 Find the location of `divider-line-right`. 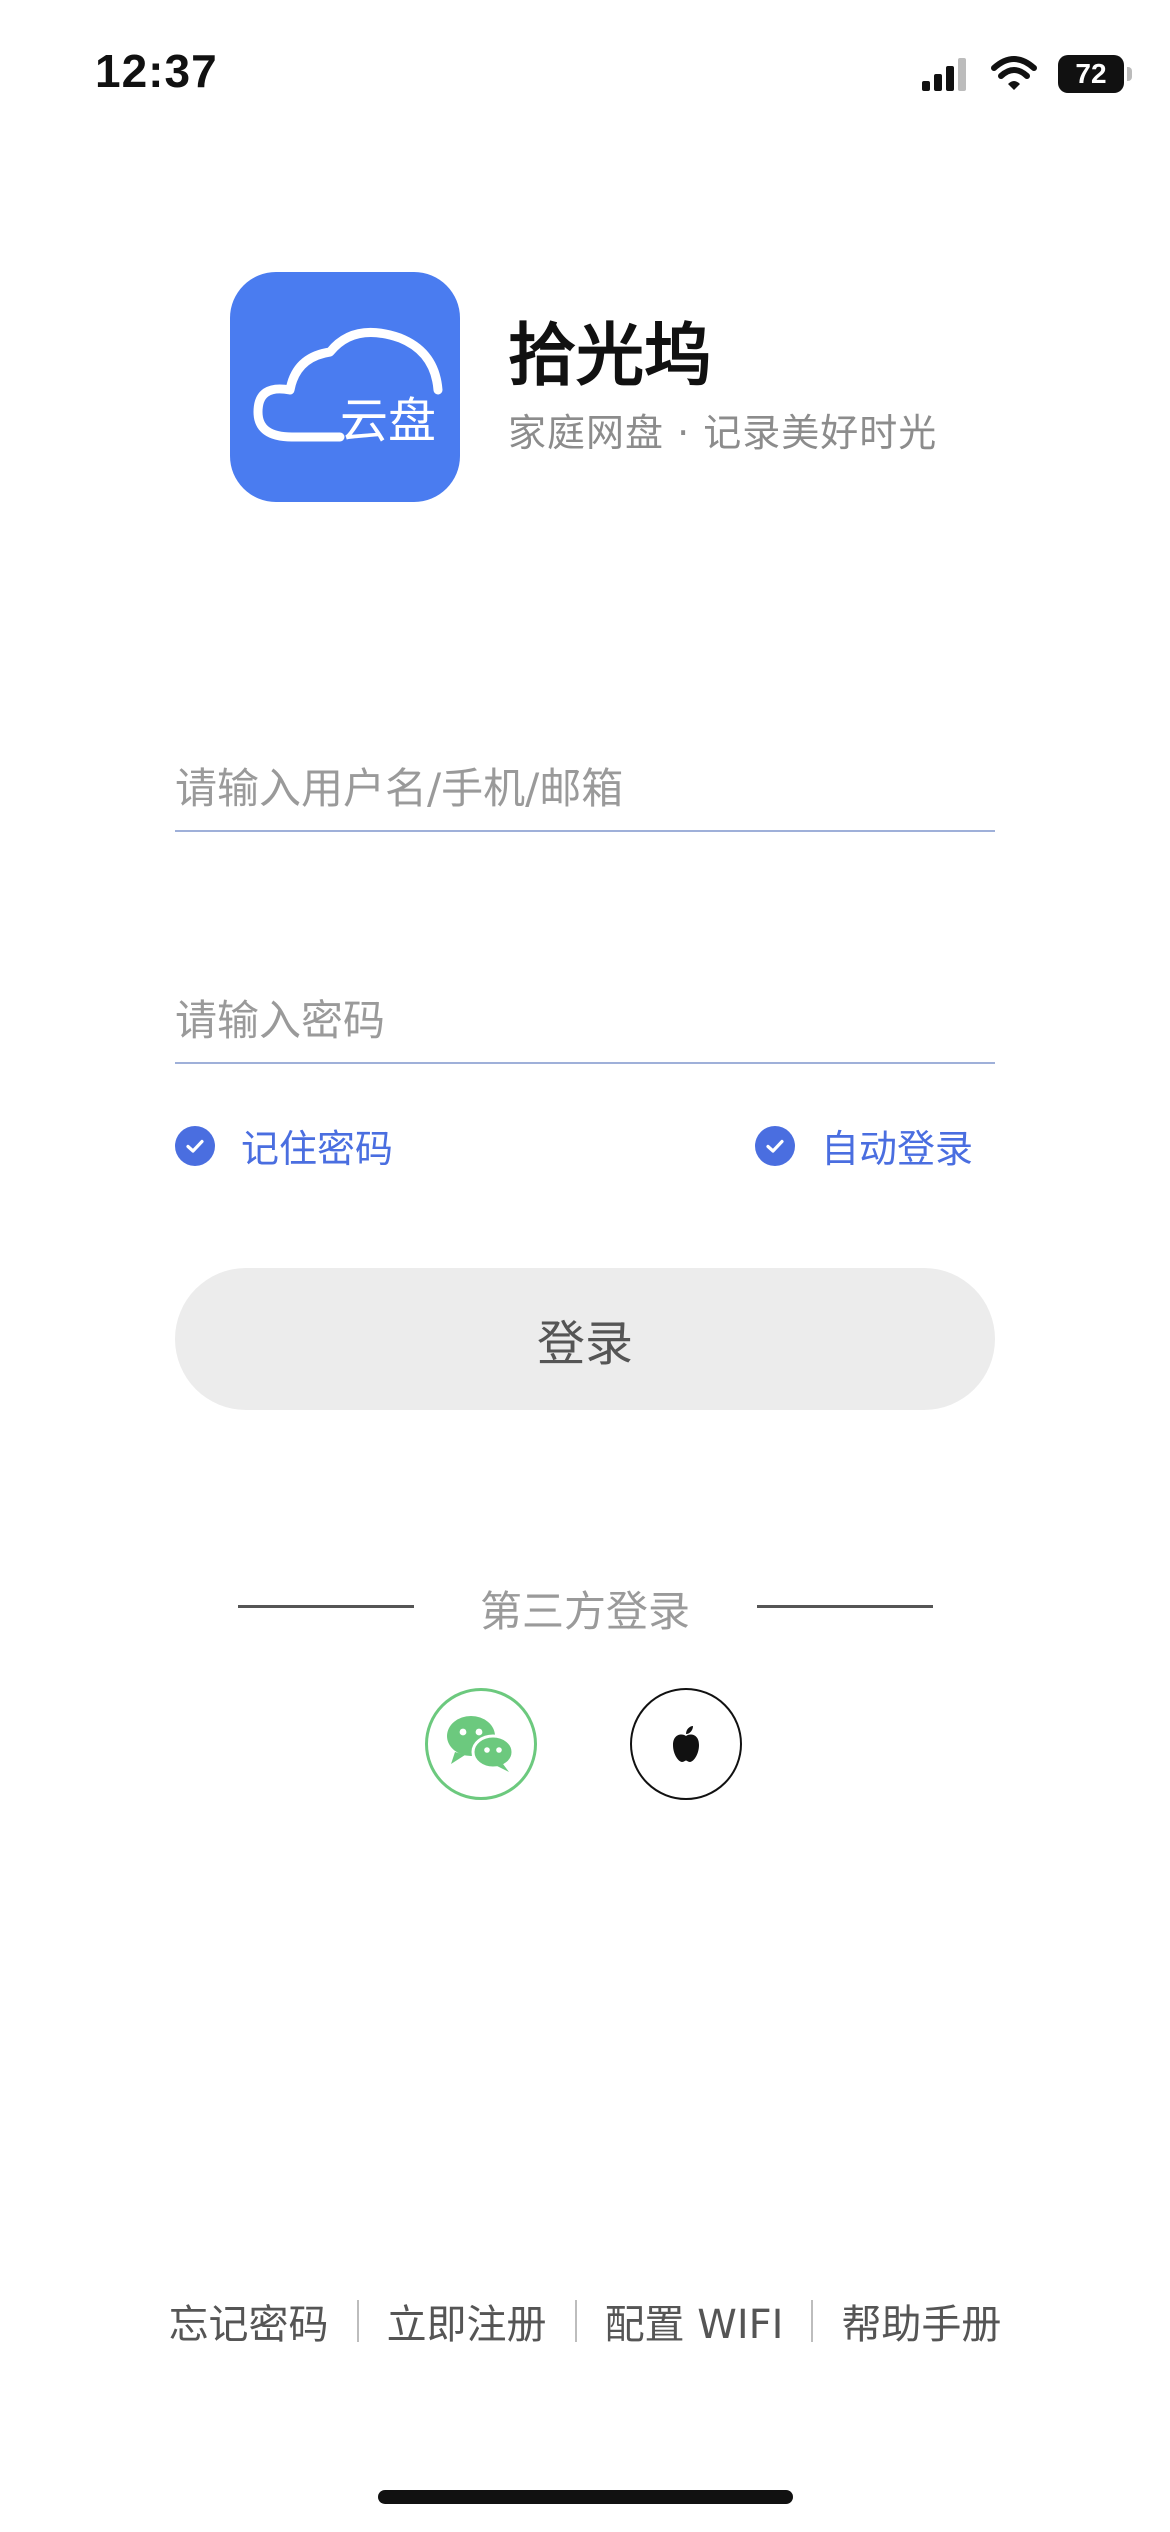

divider-line-right is located at coordinates (845, 1606).